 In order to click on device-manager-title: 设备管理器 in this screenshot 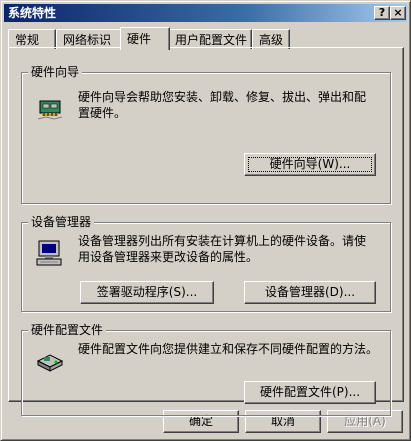, I will do `click(61, 222)`.